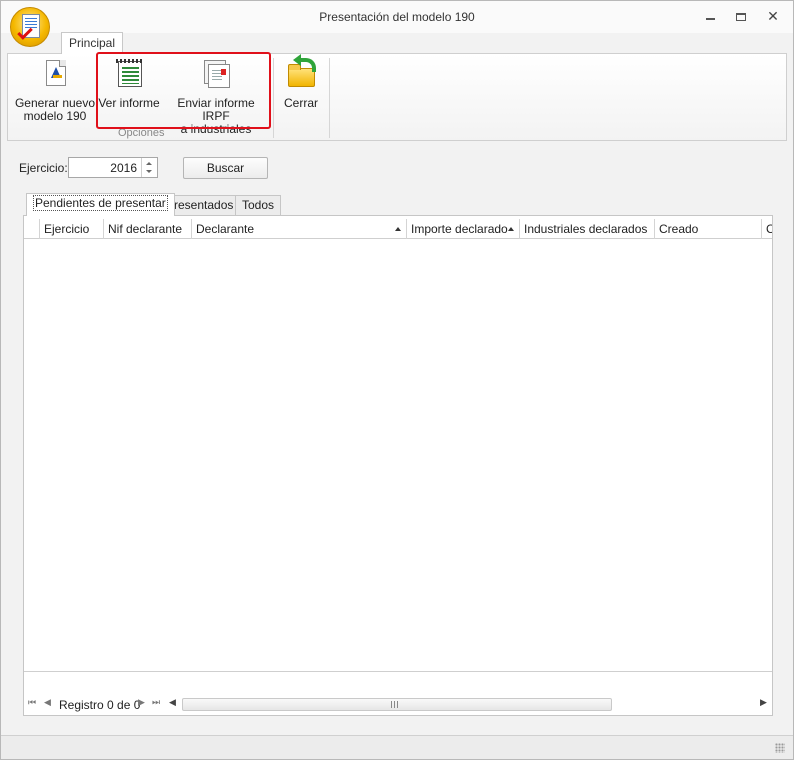 The width and height of the screenshot is (794, 760). I want to click on minimize-button, so click(710, 16).